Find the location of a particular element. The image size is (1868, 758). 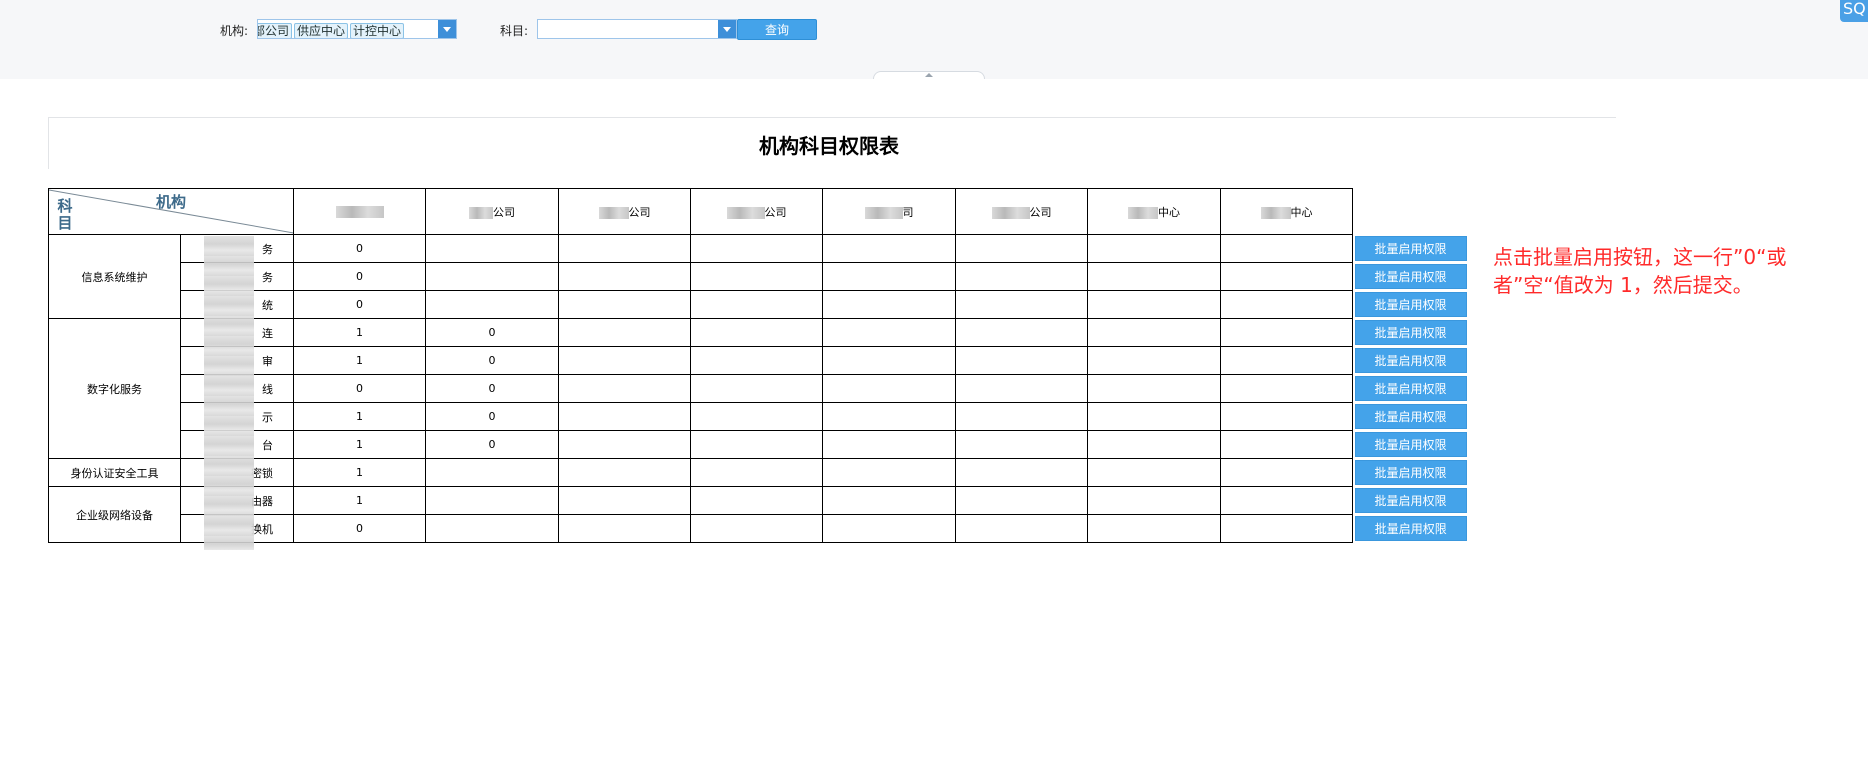

org-select: 部公司 供应中心 计控中心 is located at coordinates (357, 29).